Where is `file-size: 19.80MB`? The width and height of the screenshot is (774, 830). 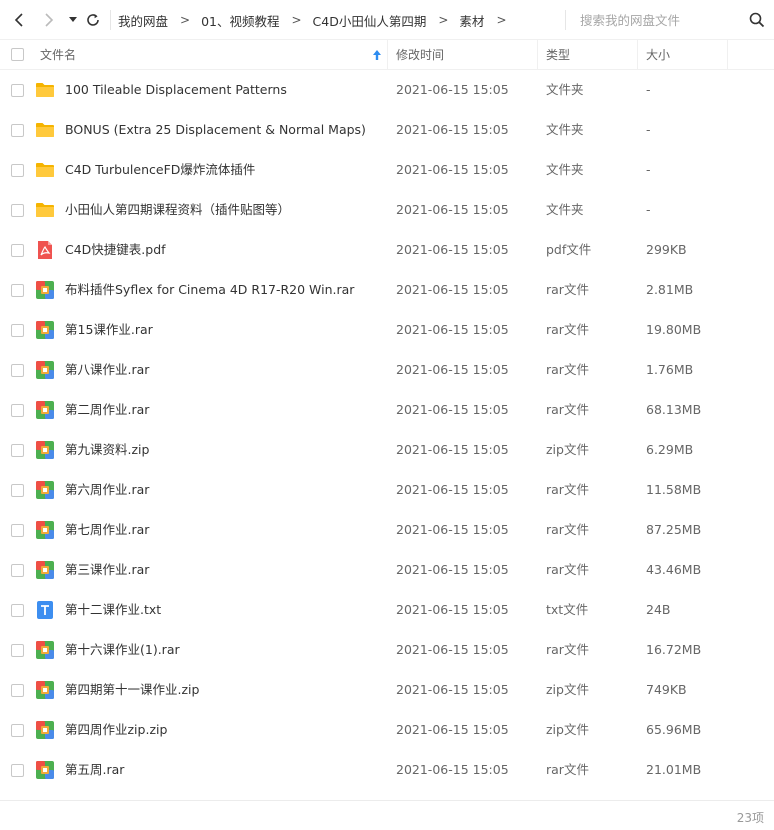 file-size: 19.80MB is located at coordinates (674, 329).